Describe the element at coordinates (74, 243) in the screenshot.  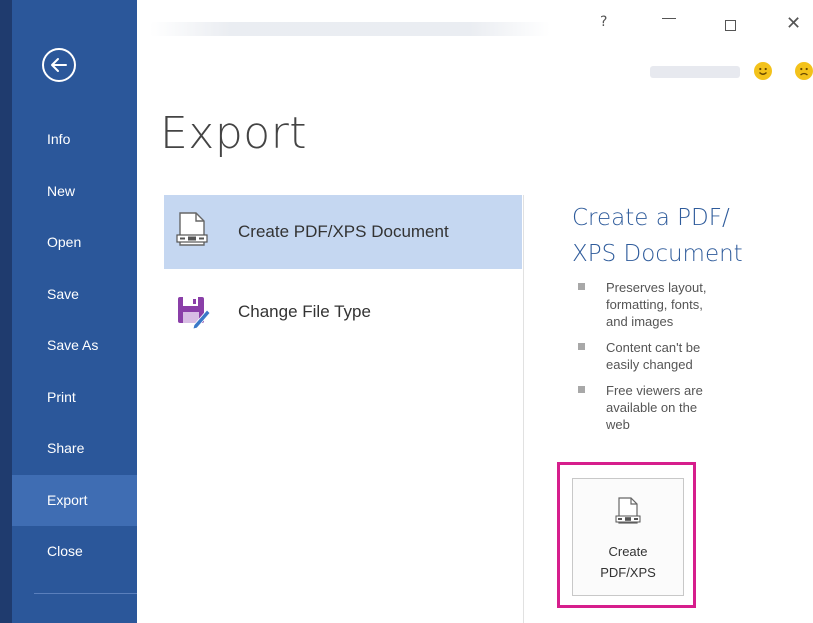
I see `nav-item-open: Open` at that location.